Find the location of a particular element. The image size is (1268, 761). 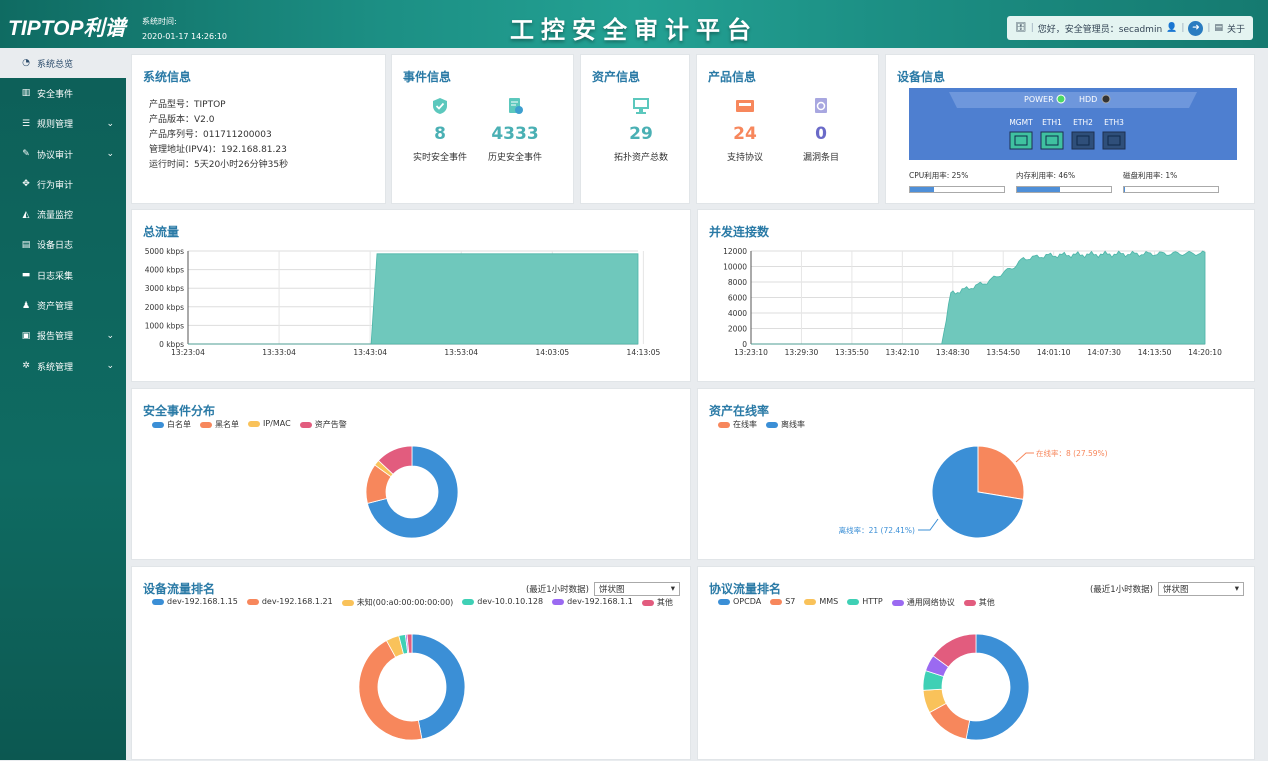

protocols-stat: 24 支持协议 is located at coordinates (745, 130).